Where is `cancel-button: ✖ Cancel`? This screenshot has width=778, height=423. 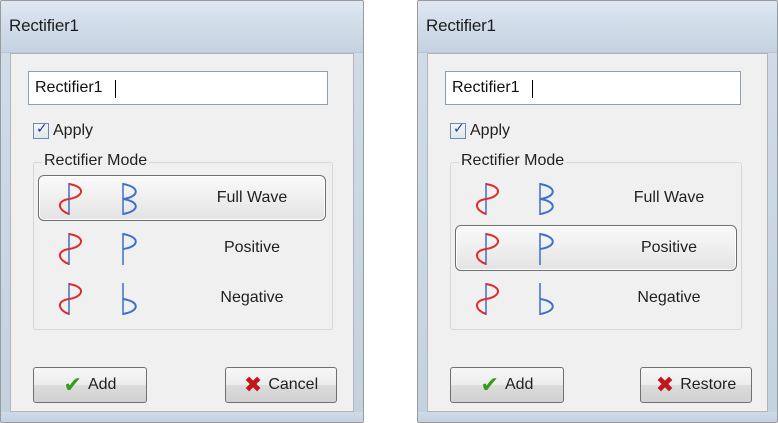
cancel-button: ✖ Cancel is located at coordinates (281, 385).